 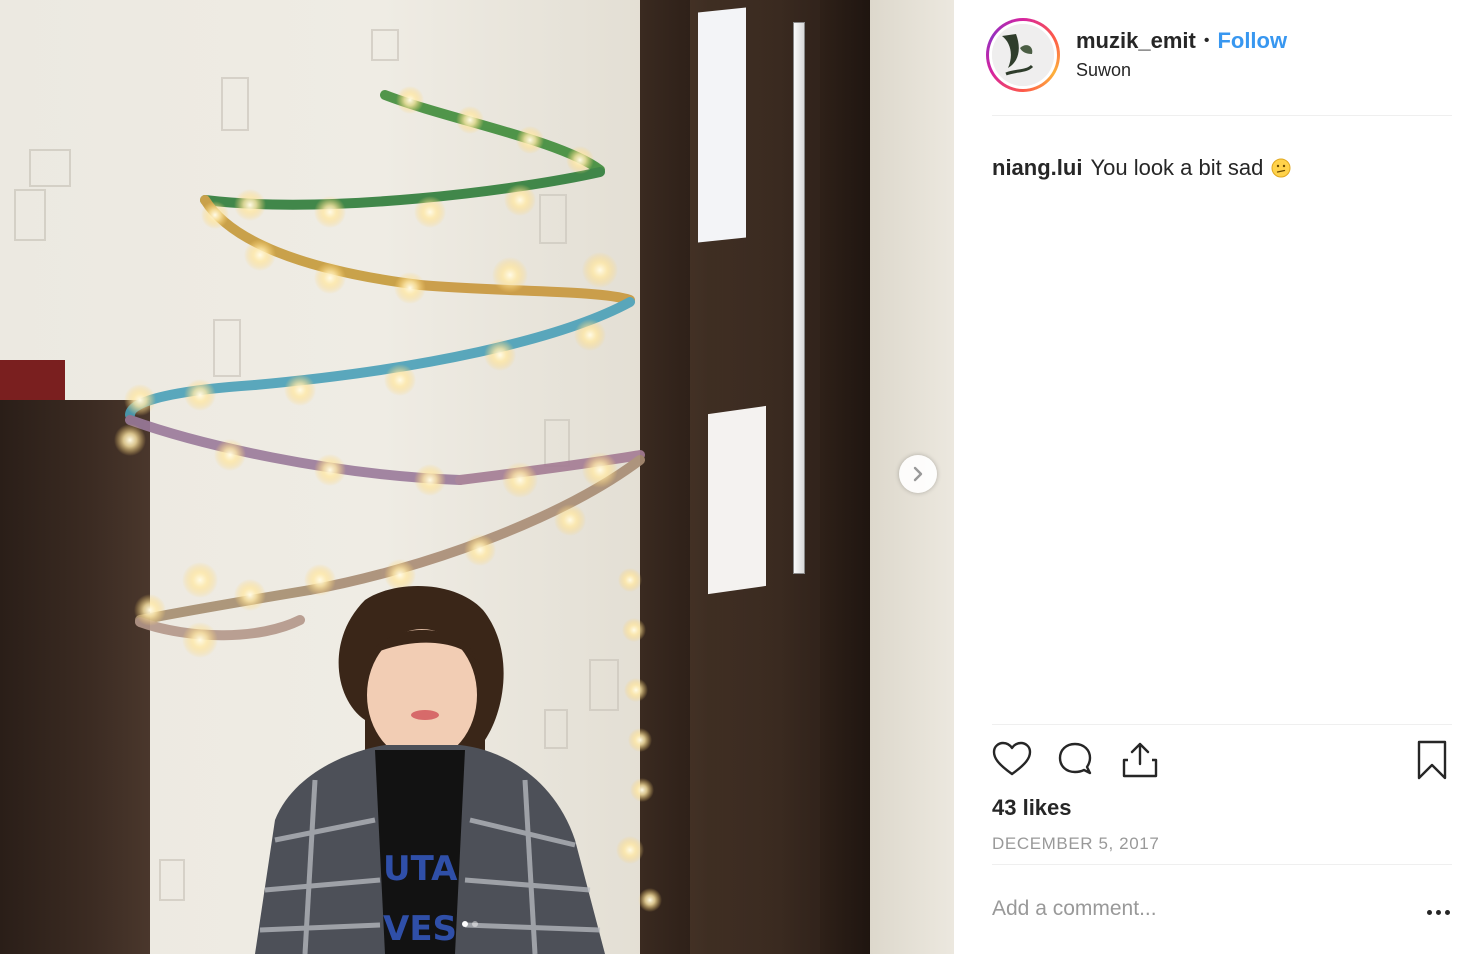 I want to click on follow-button: Follow, so click(x=1252, y=41).